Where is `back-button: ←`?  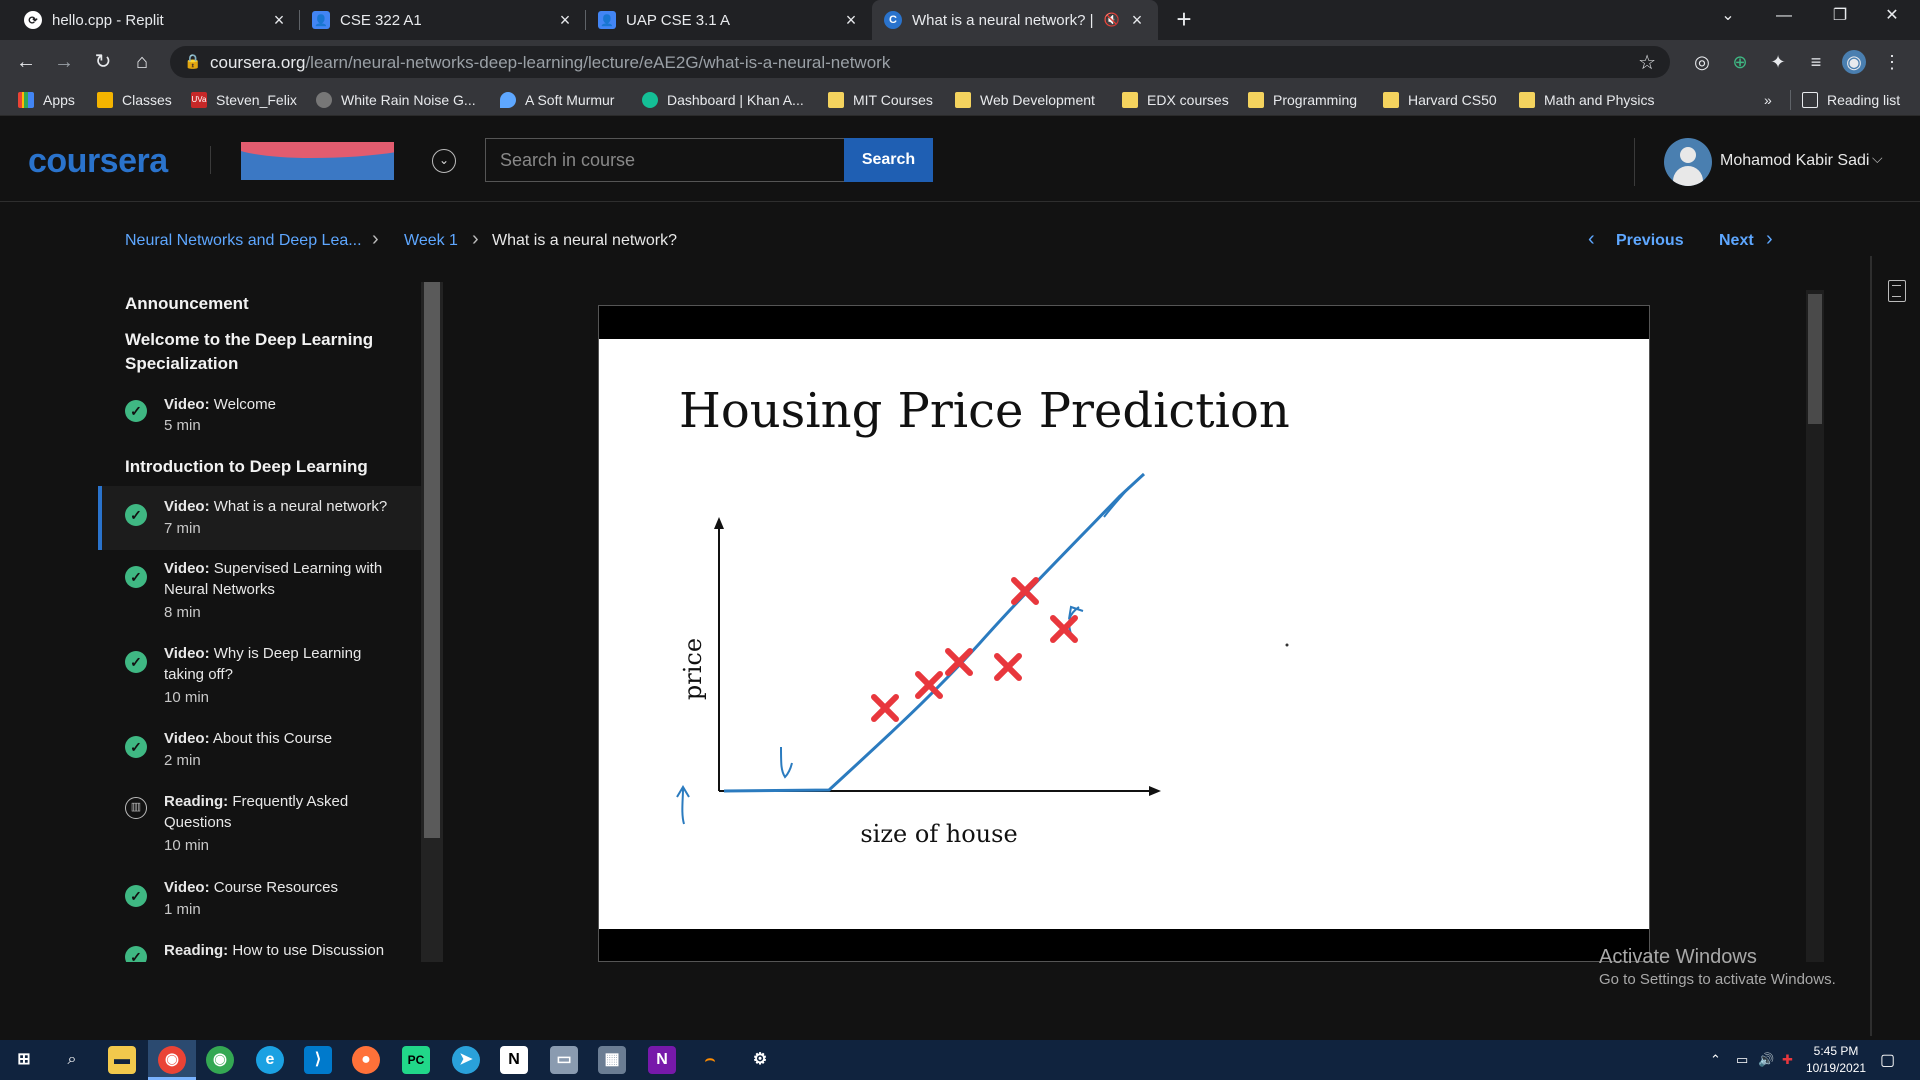
back-button: ← is located at coordinates (26, 62).